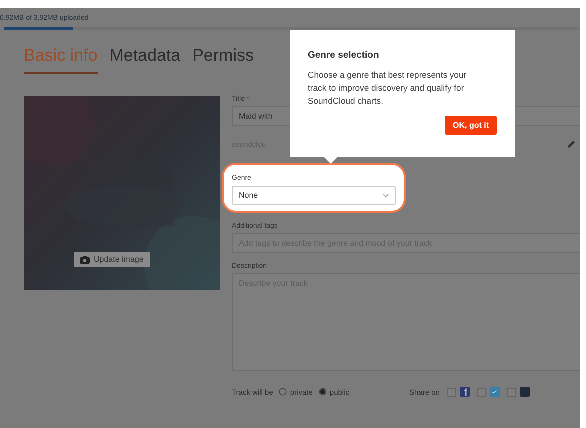 The image size is (586, 428). What do you see at coordinates (145, 60) in the screenshot?
I see `tab: Metadata` at bounding box center [145, 60].